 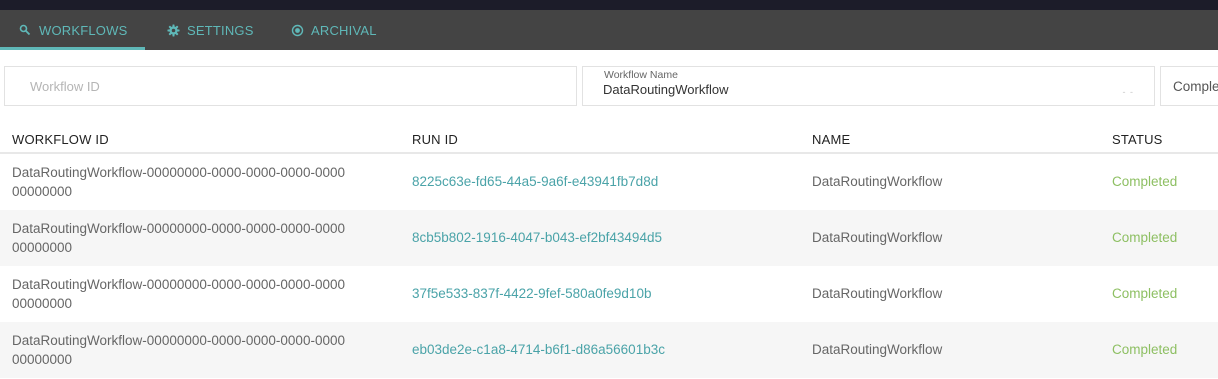 I want to click on tab-workflows-label: WORKFLOWS, so click(x=83, y=30).